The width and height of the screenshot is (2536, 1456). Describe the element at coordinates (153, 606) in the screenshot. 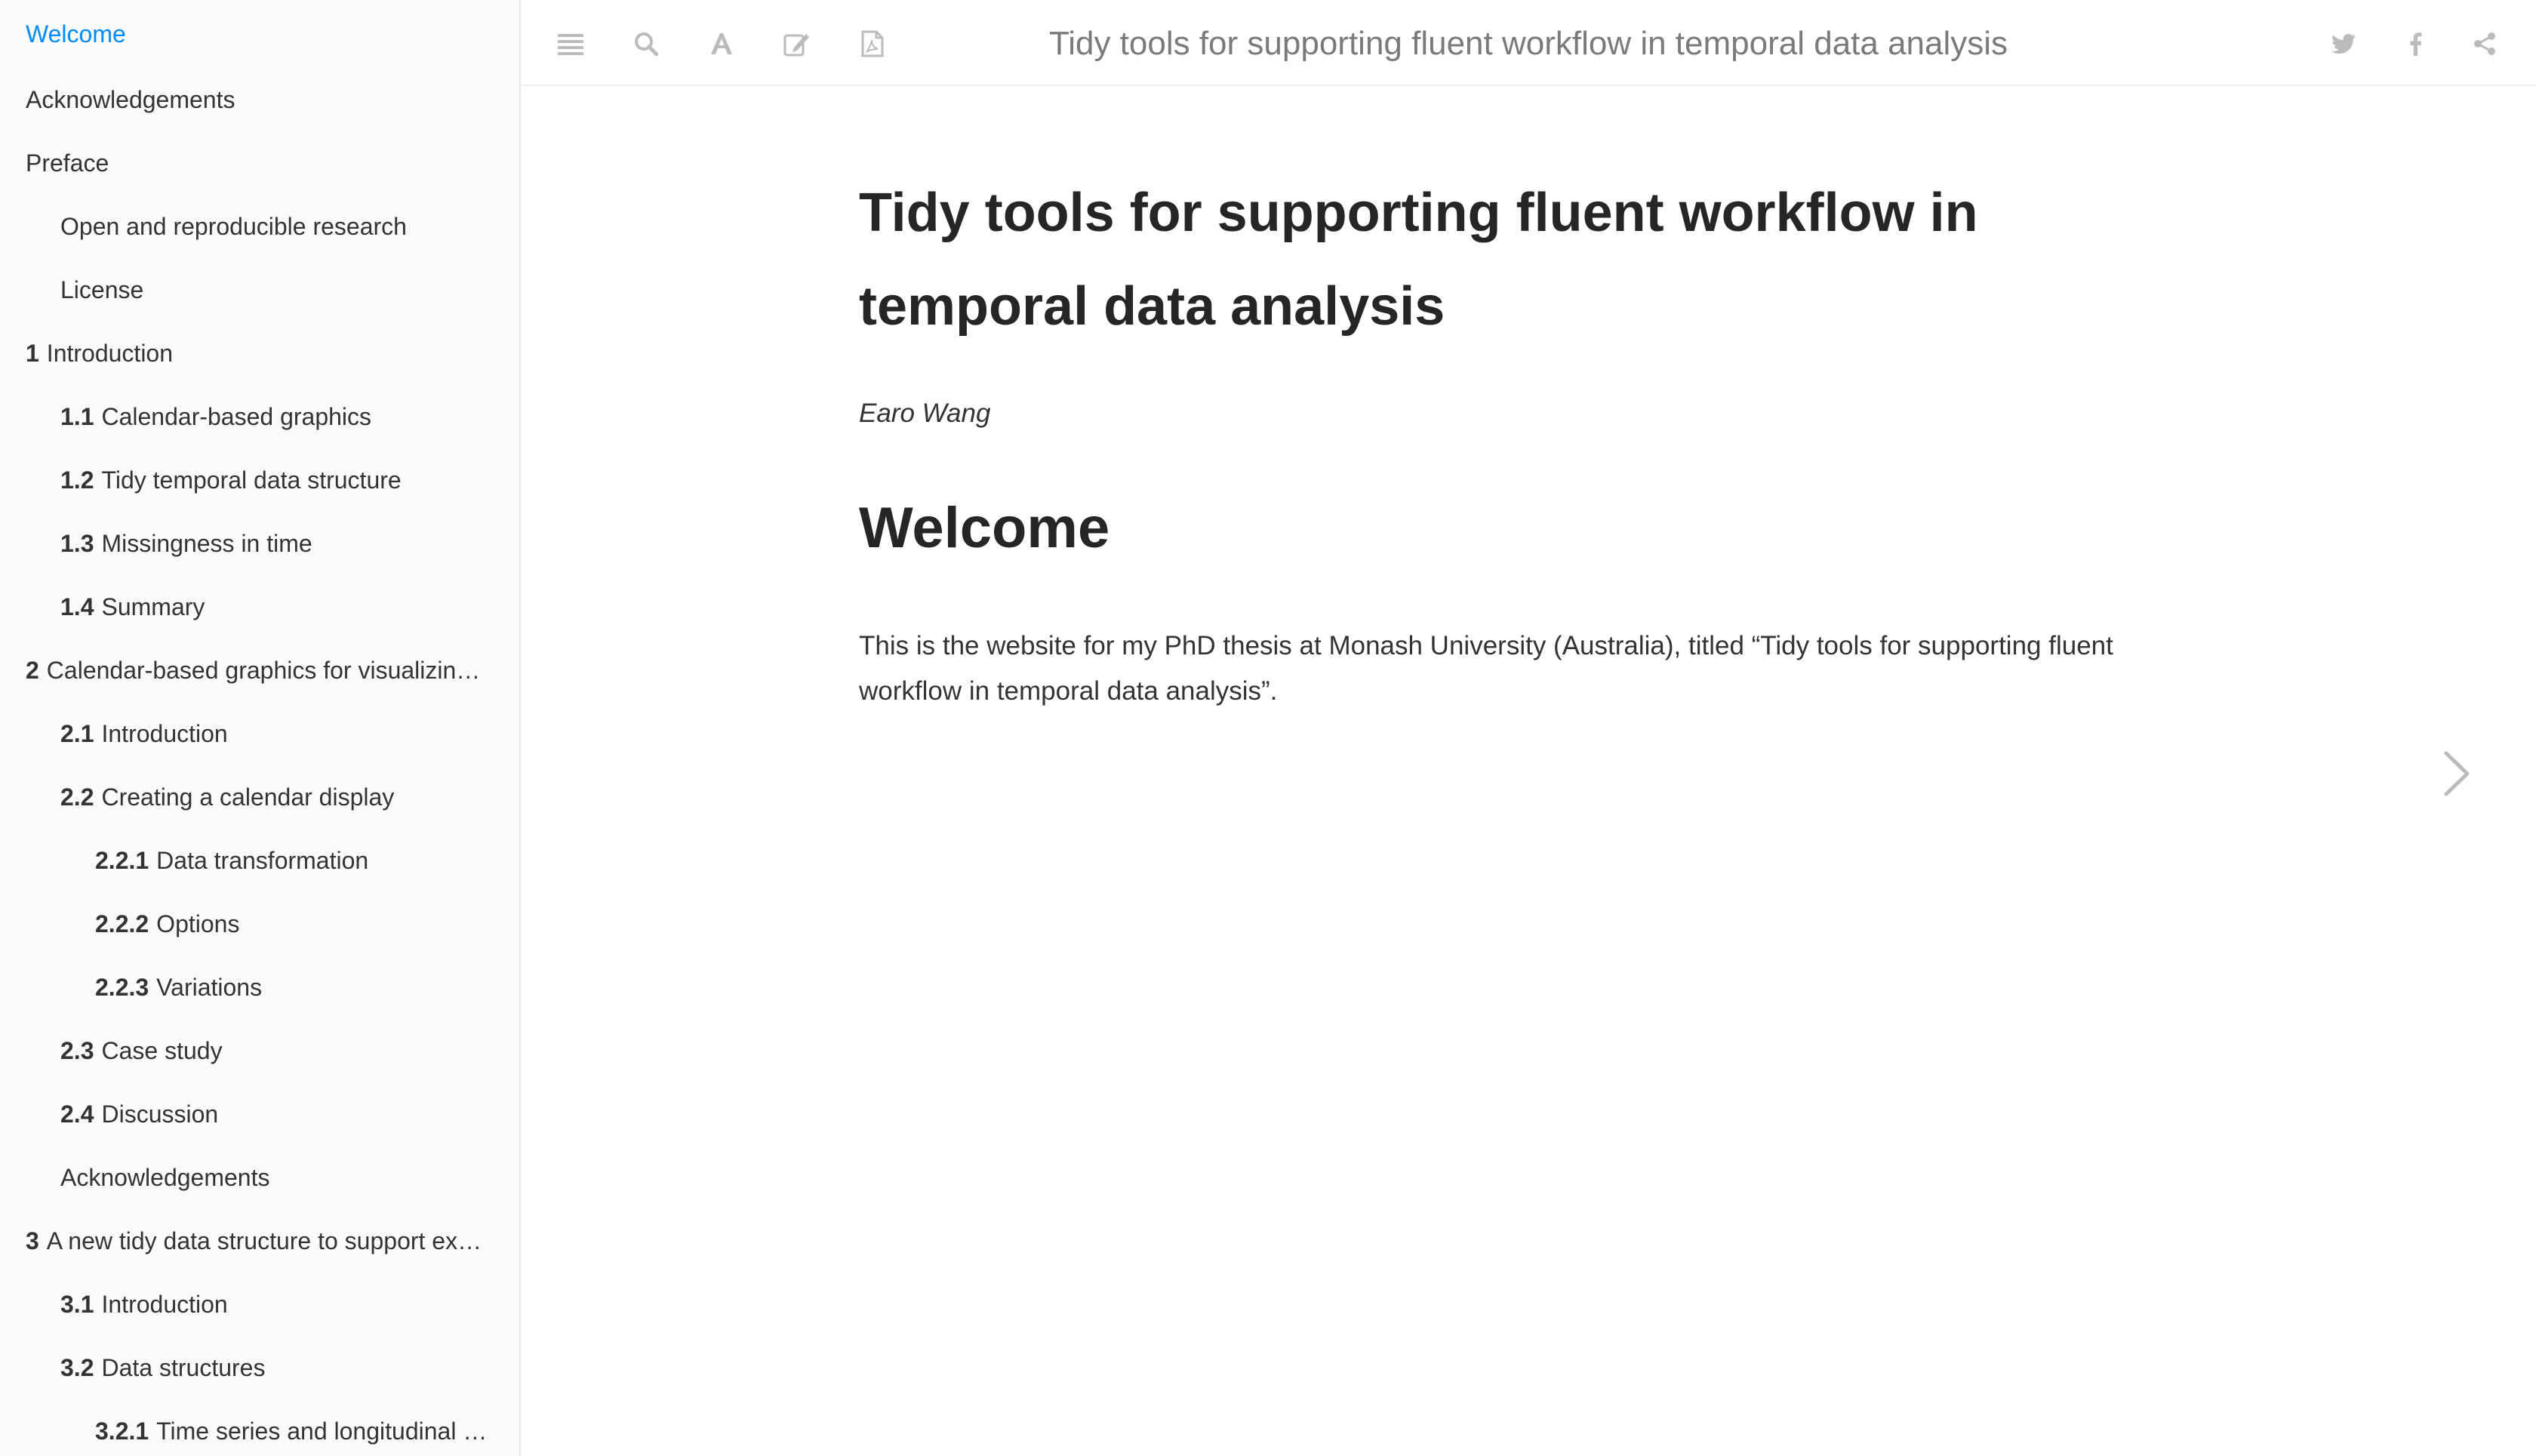

I see `sidebar-item-label: Summary` at that location.